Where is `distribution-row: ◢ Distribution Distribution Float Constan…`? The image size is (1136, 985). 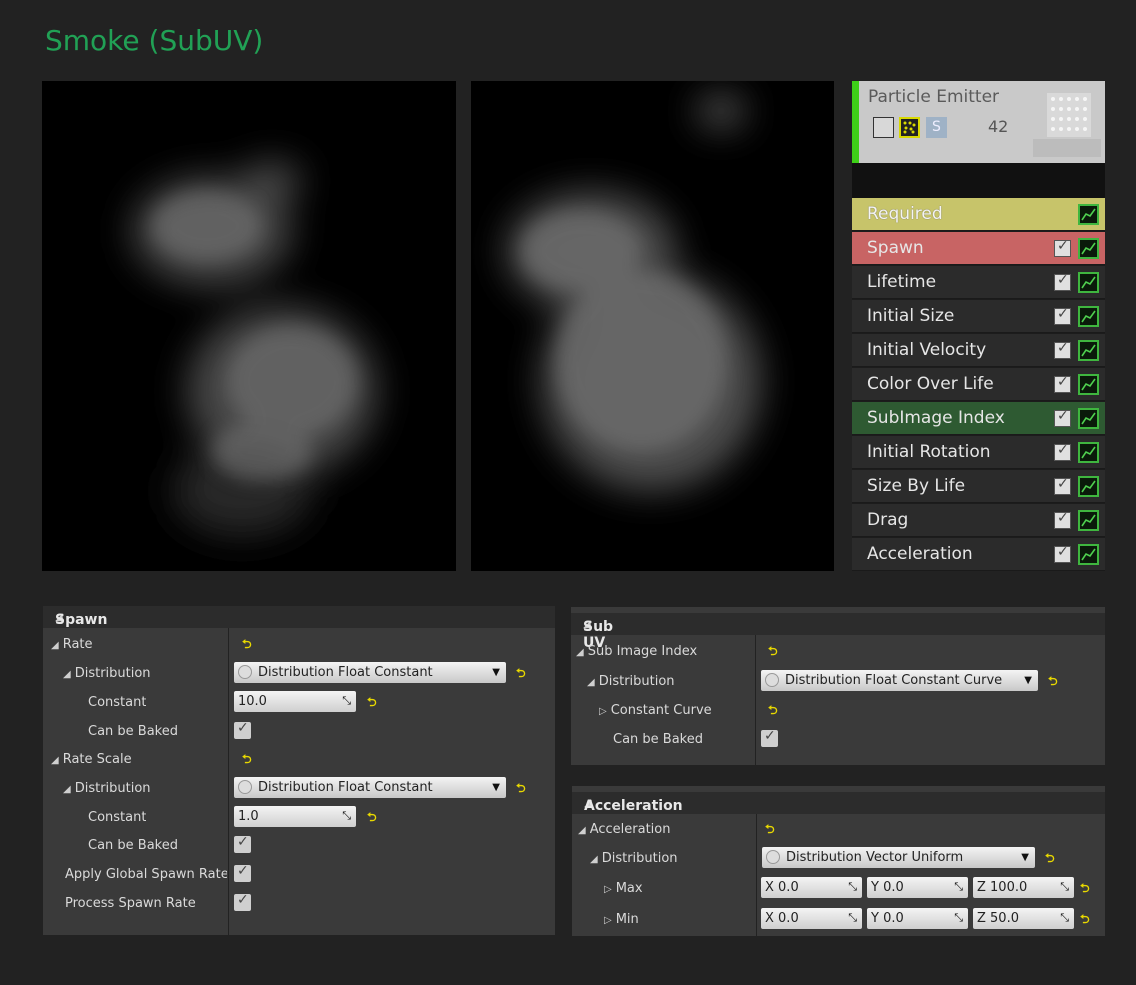
distribution-row: ◢ Distribution Distribution Float Constan… is located at coordinates (299, 673).